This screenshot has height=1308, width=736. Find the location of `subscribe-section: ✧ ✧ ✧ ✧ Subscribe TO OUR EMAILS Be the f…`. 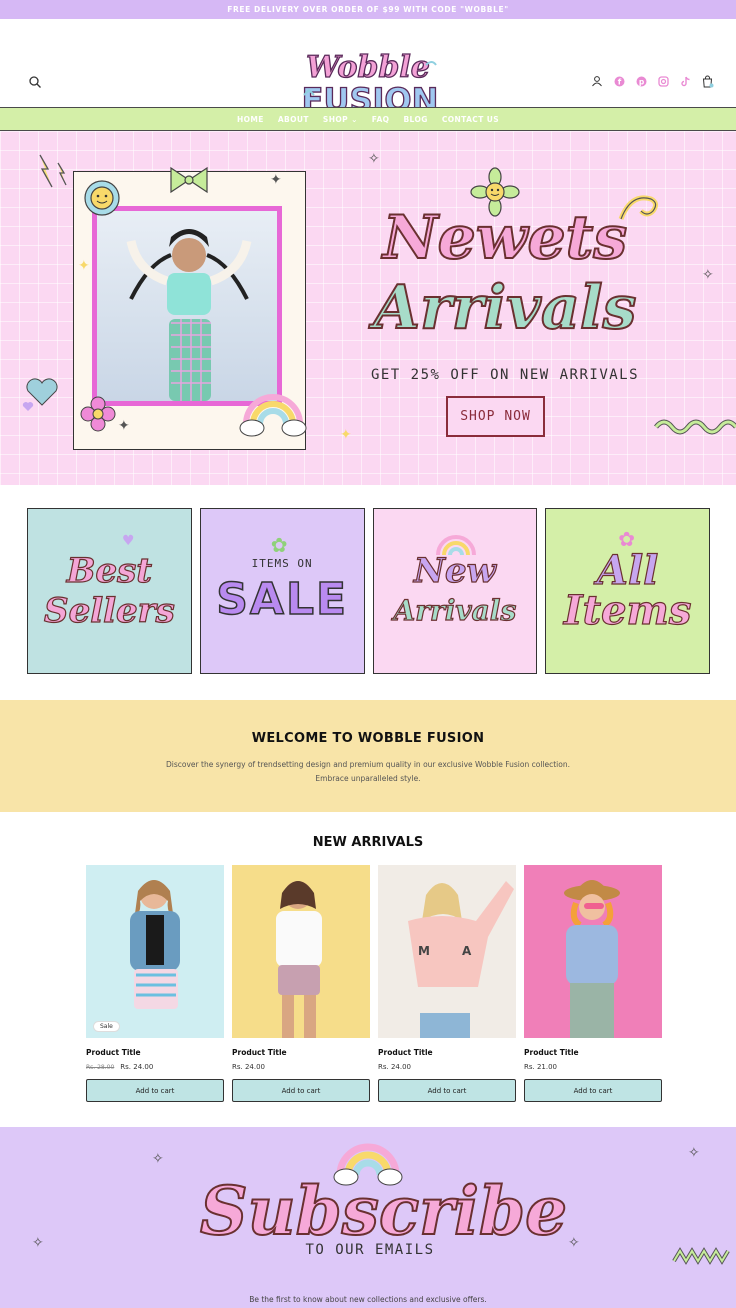

subscribe-section: ✧ ✧ ✧ ✧ Subscribe TO OUR EMAILS Be the f… is located at coordinates (368, 1217).